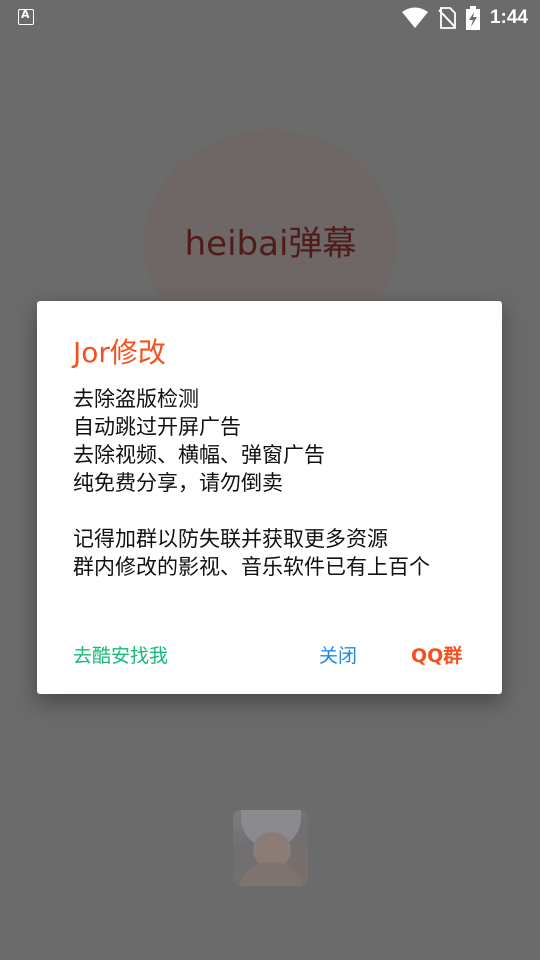  What do you see at coordinates (136, 399) in the screenshot?
I see `message-line: 去除盗版检测` at bounding box center [136, 399].